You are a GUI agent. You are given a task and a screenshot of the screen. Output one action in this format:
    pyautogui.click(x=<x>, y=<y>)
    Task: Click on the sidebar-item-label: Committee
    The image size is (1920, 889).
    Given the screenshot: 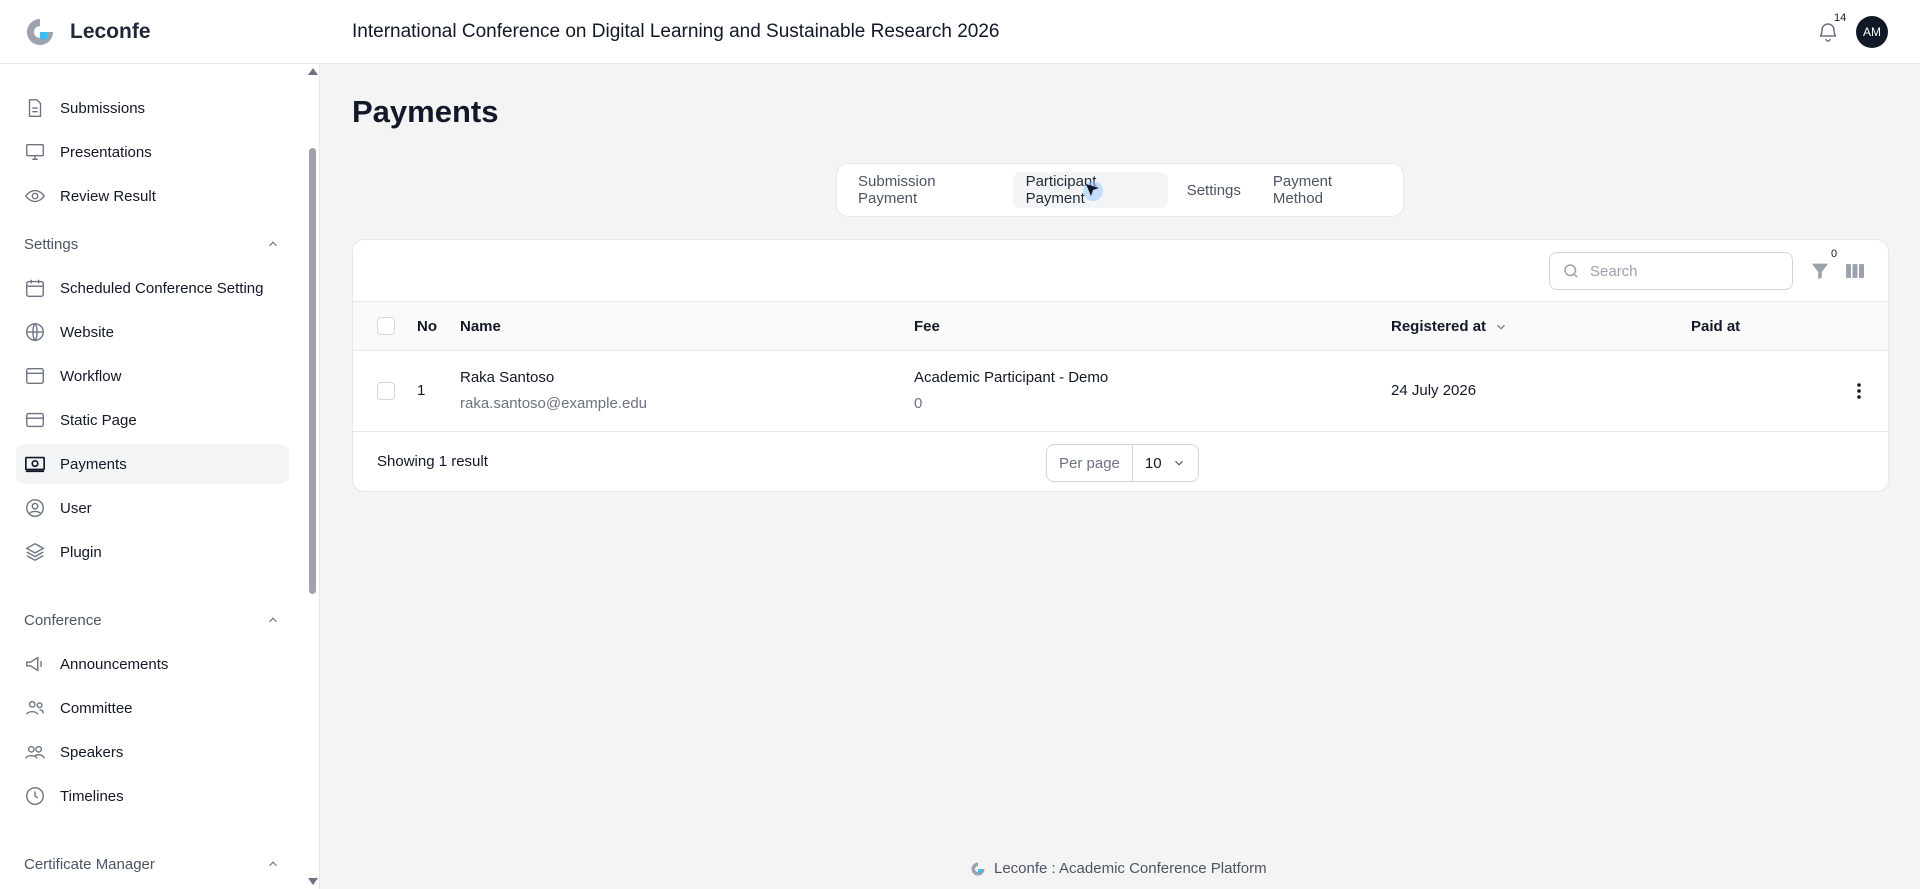 What is the action you would take?
    pyautogui.click(x=96, y=708)
    